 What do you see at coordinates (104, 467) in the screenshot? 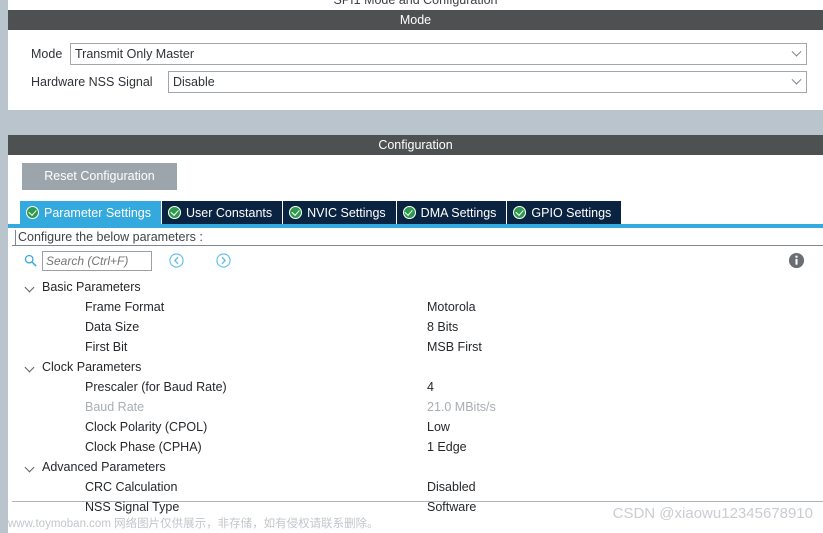
I see `tree-group-label: Advanced Parameters` at bounding box center [104, 467].